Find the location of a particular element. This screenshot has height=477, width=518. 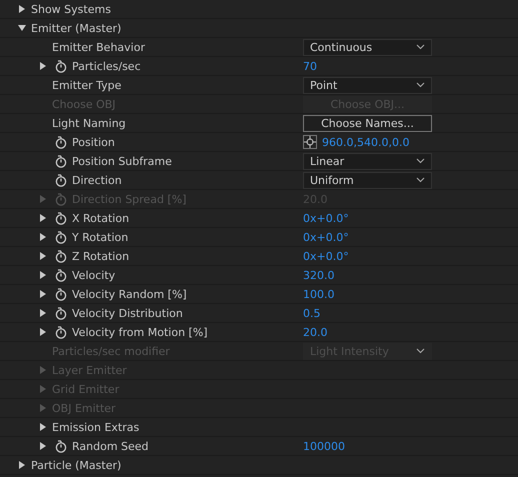

crosshair-icon is located at coordinates (310, 142).